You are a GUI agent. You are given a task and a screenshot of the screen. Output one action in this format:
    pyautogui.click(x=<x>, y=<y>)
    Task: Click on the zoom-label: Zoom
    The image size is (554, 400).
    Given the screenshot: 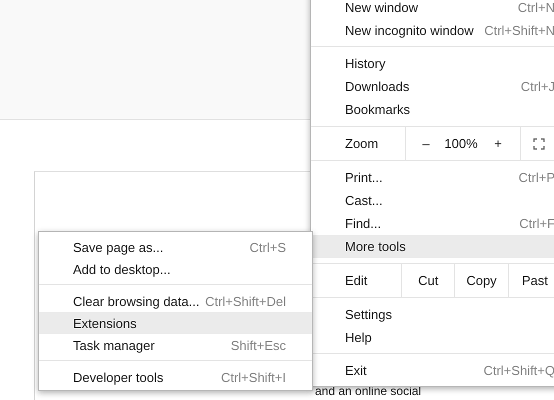 What is the action you would take?
    pyautogui.click(x=362, y=144)
    